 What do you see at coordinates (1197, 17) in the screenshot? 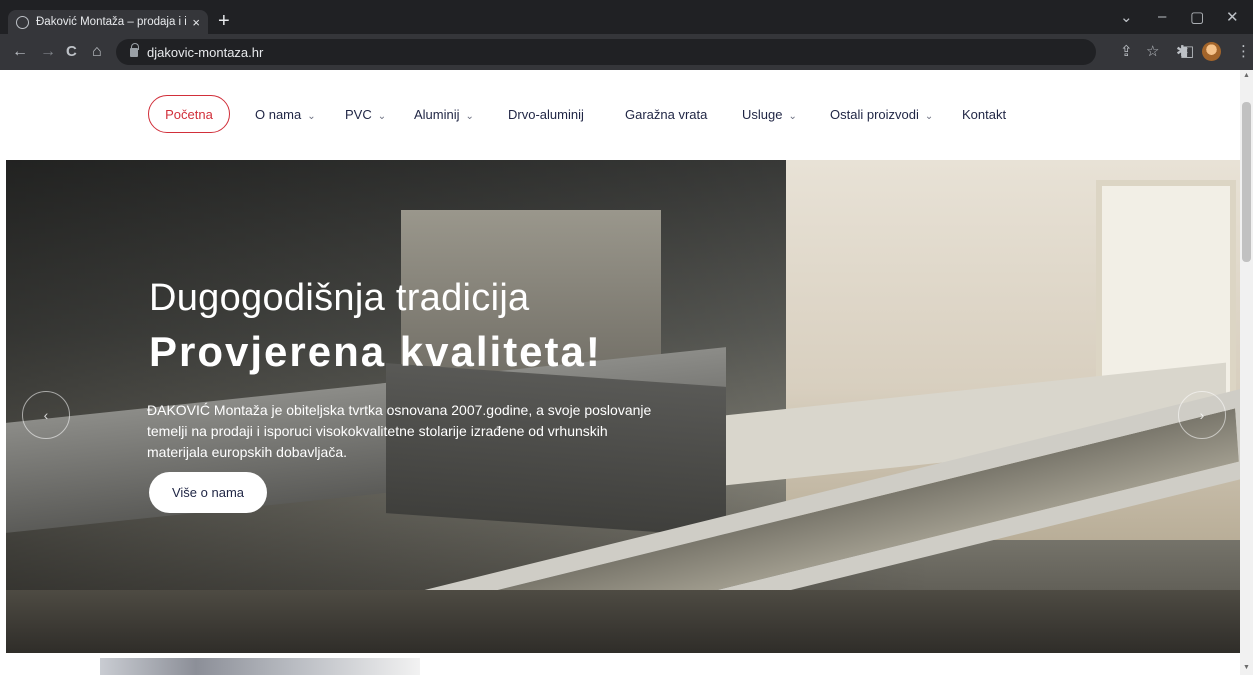
I see `maximize-button: ▢` at bounding box center [1197, 17].